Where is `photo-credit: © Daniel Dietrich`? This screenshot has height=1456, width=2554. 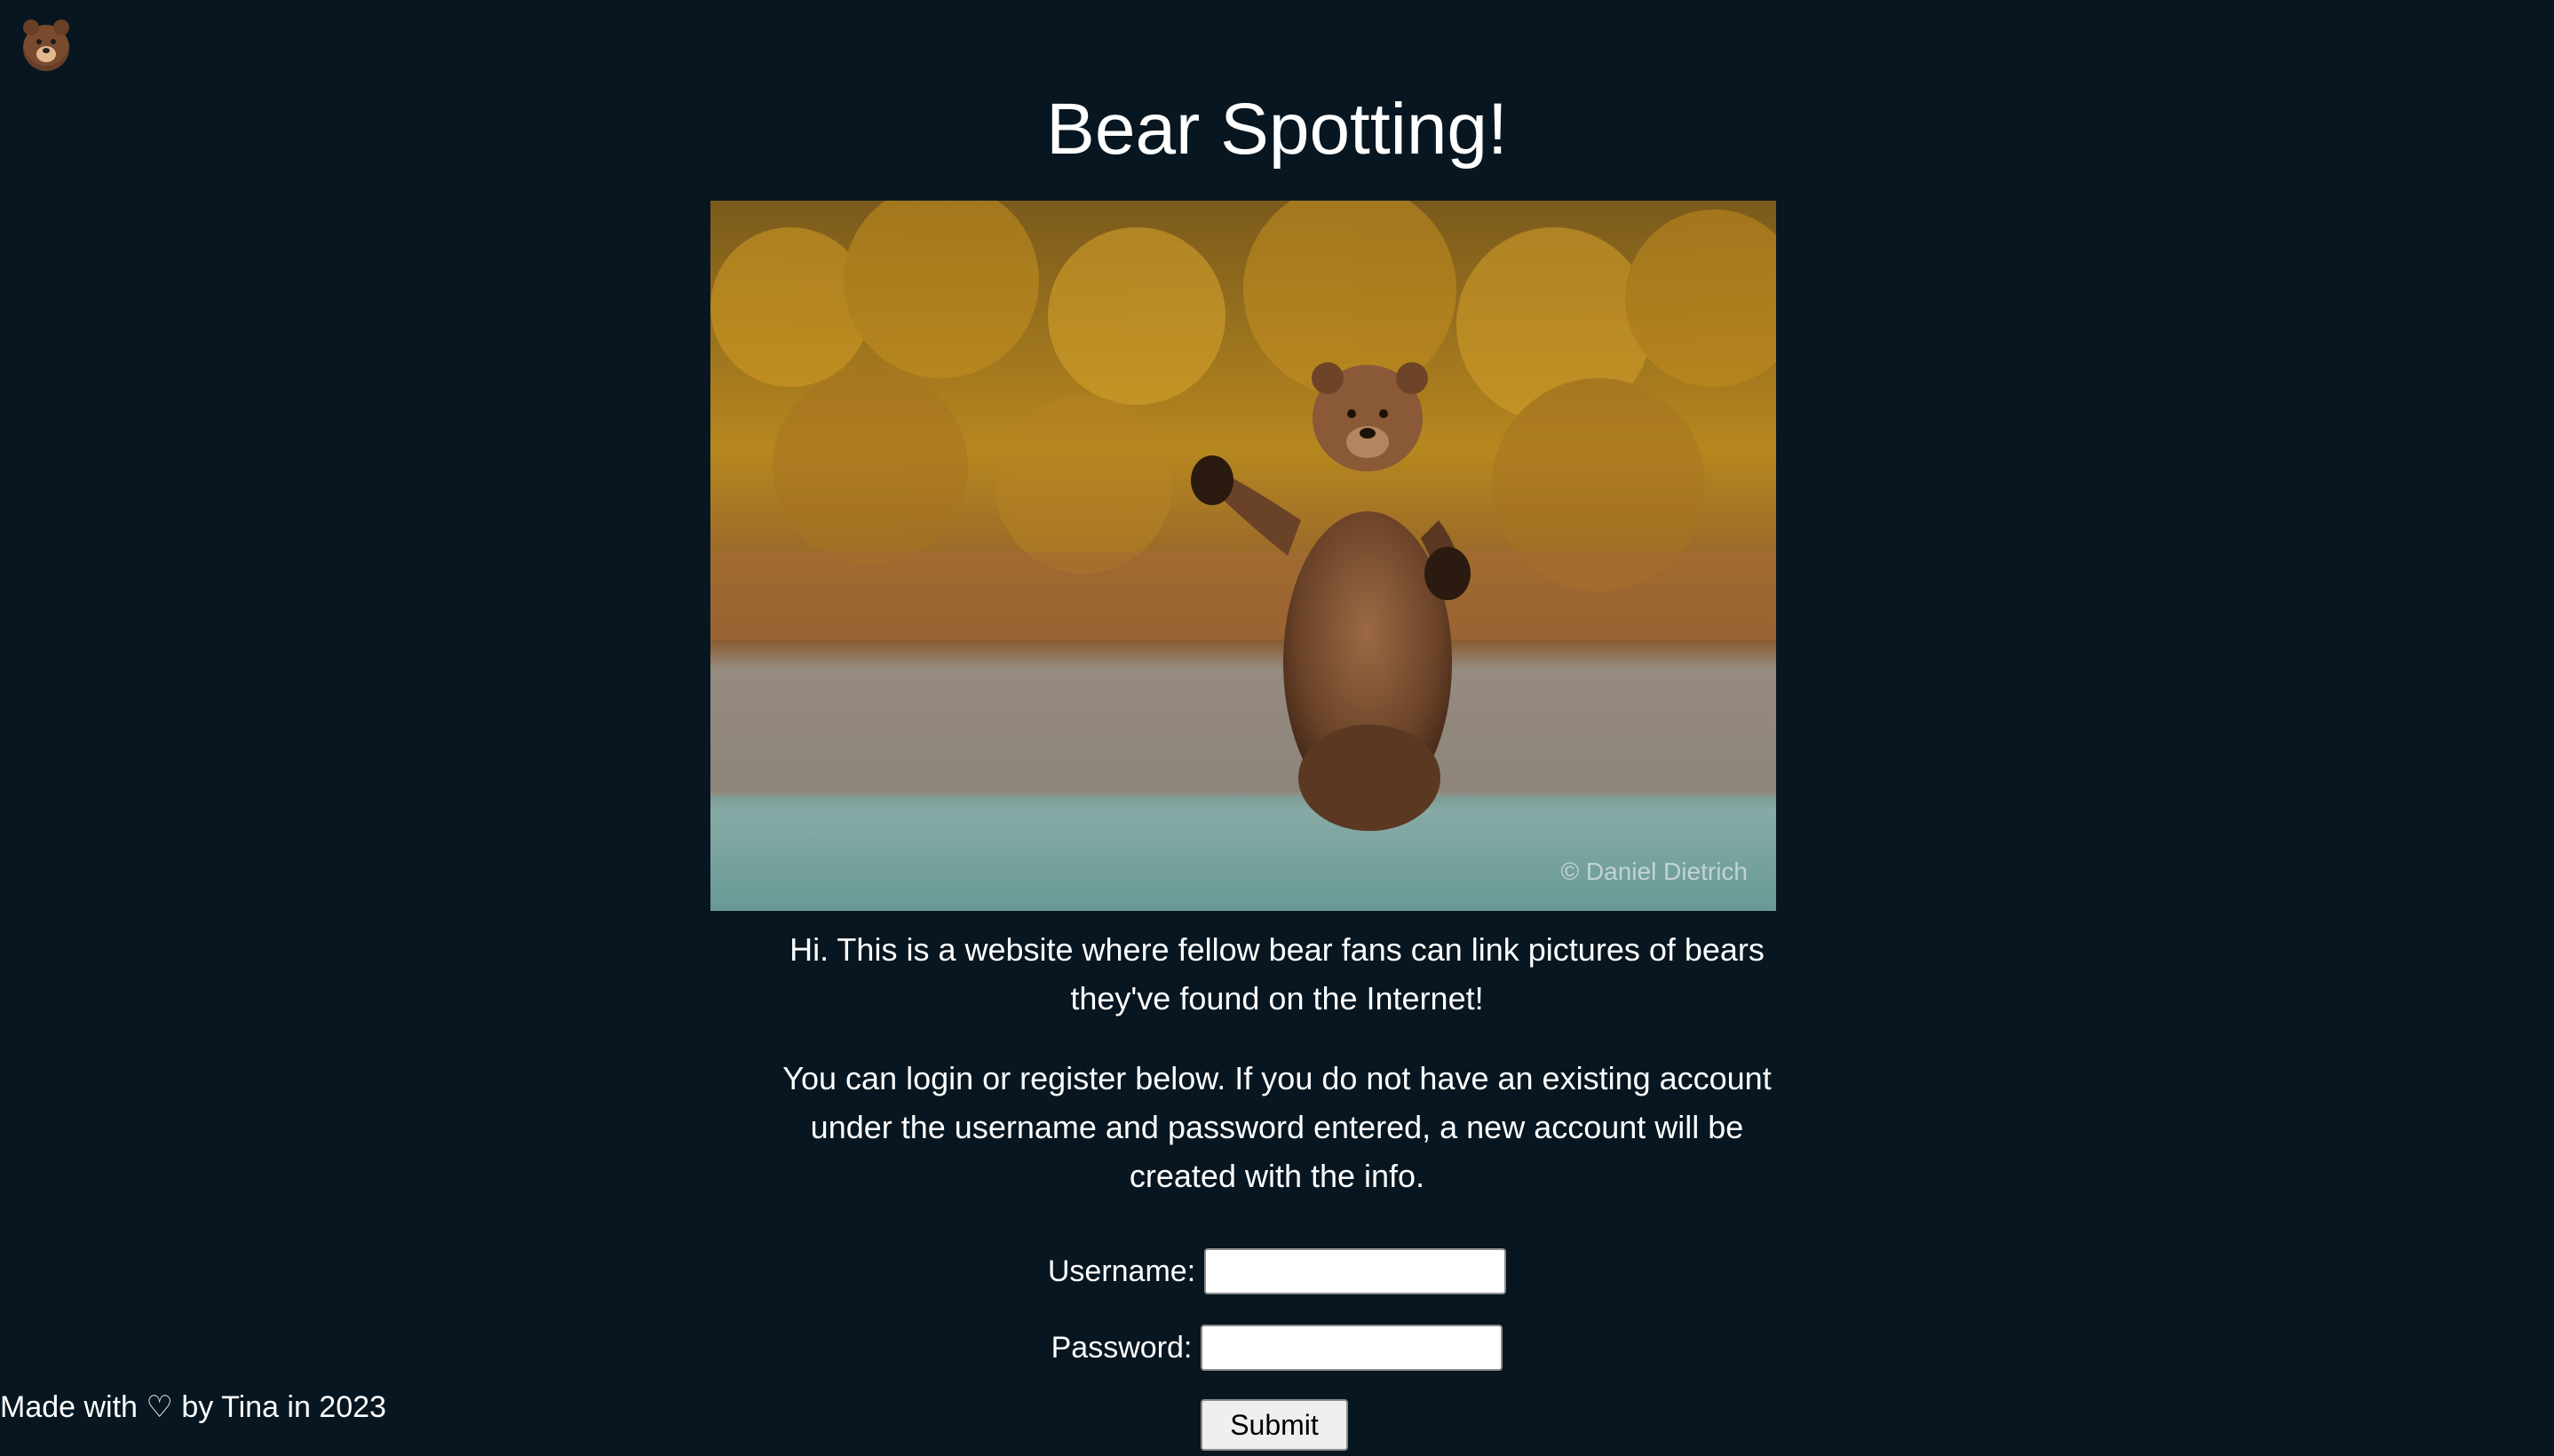 photo-credit: © Daniel Dietrich is located at coordinates (1654, 871).